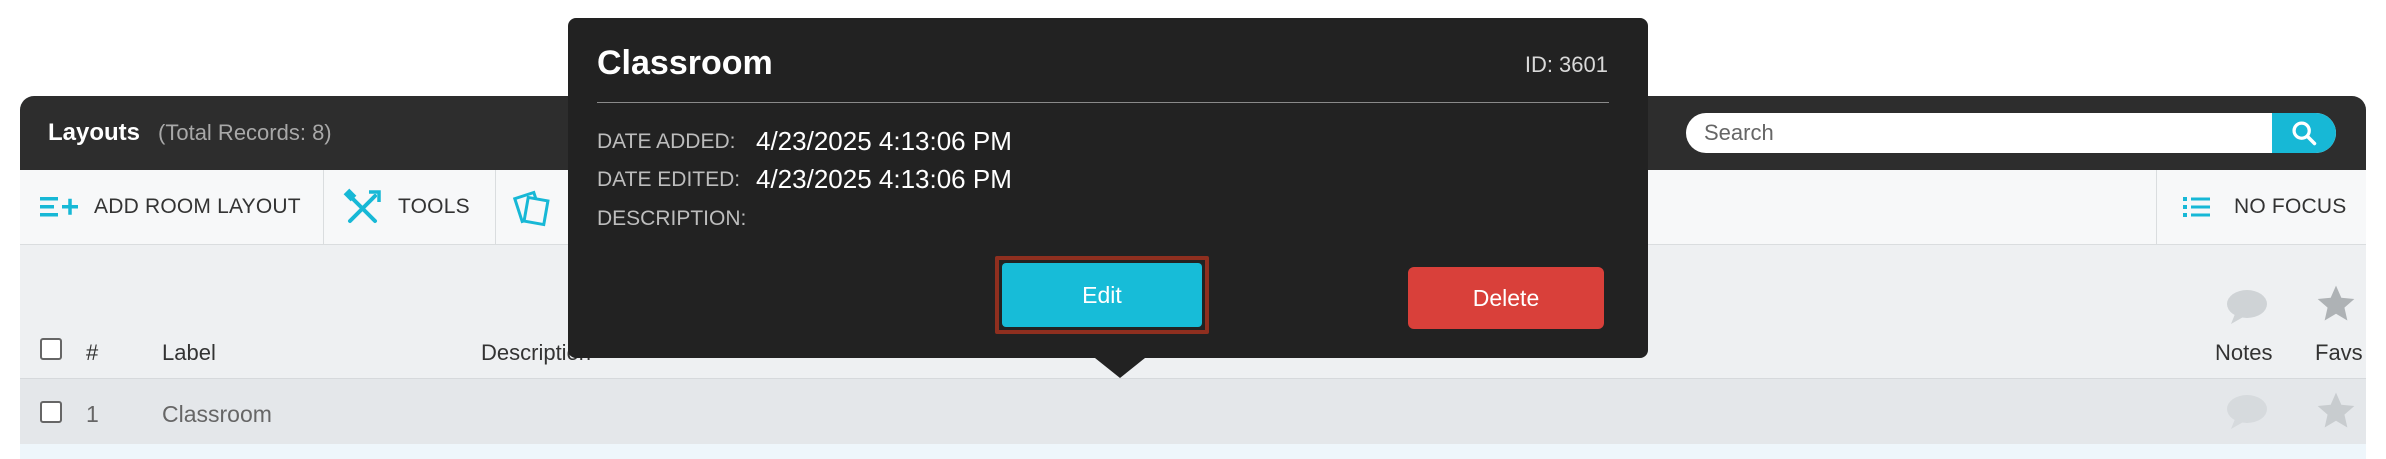 The height and width of the screenshot is (459, 2386). Describe the element at coordinates (217, 414) in the screenshot. I see `row-label: Classroom` at that location.